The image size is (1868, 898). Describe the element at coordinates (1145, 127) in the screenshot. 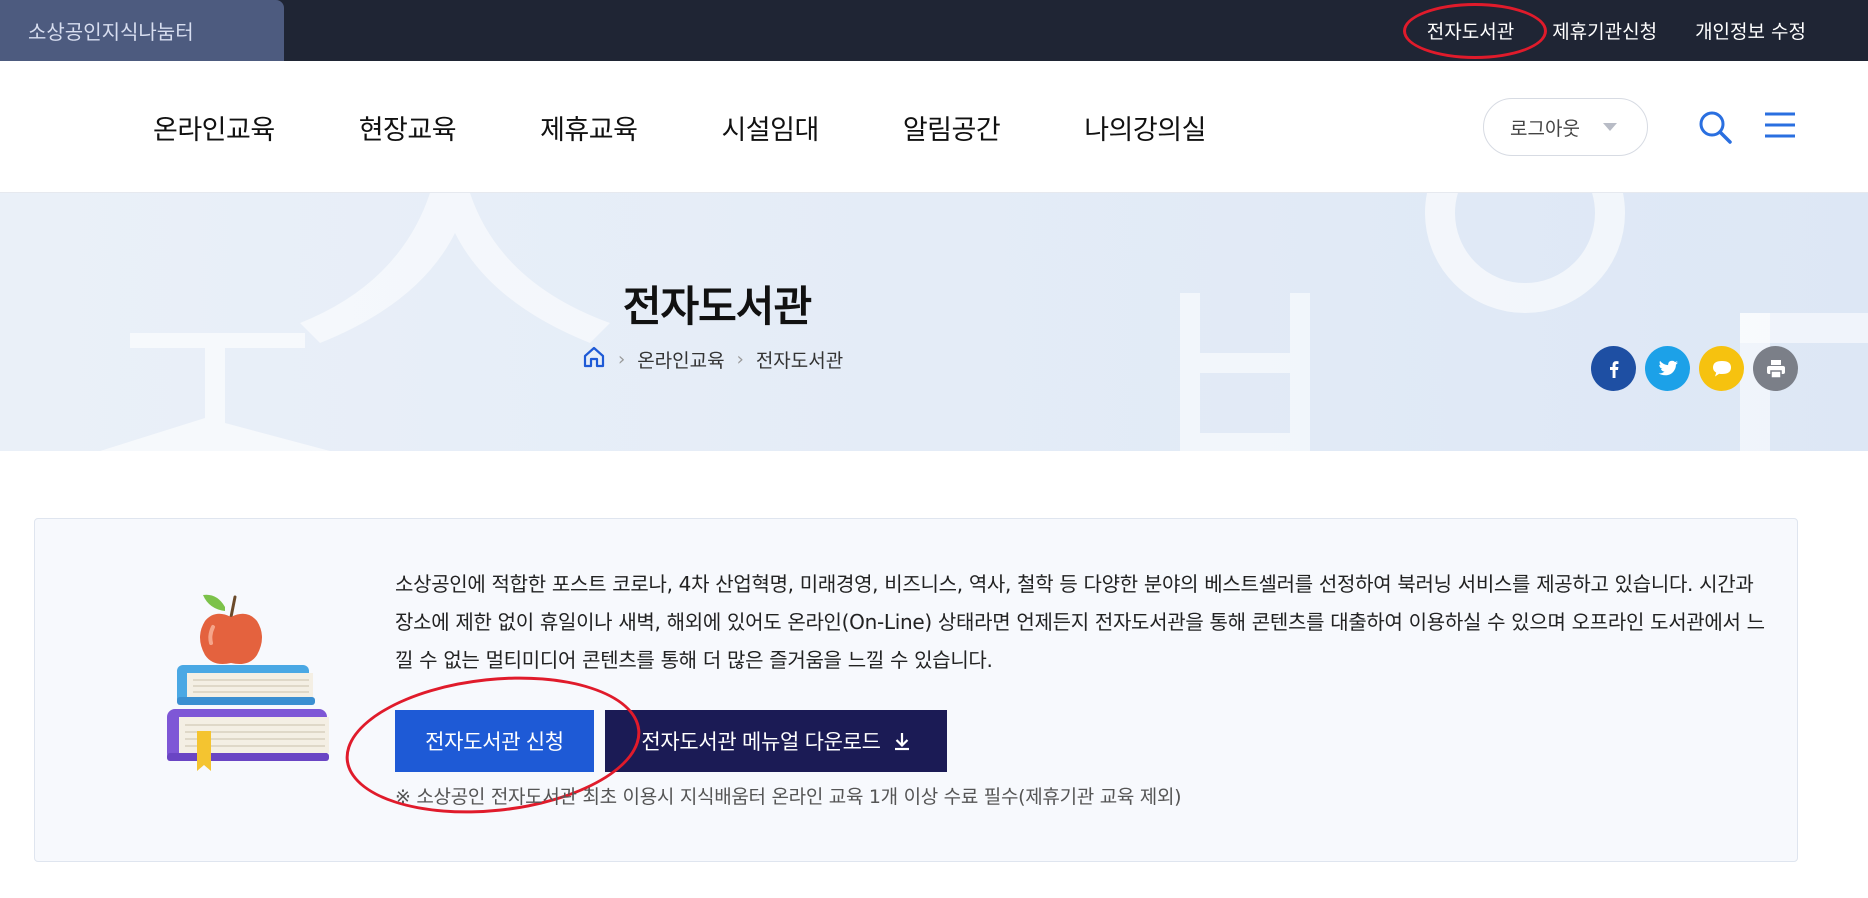

I see `nav-item-my-classroom: 나의강의실` at that location.